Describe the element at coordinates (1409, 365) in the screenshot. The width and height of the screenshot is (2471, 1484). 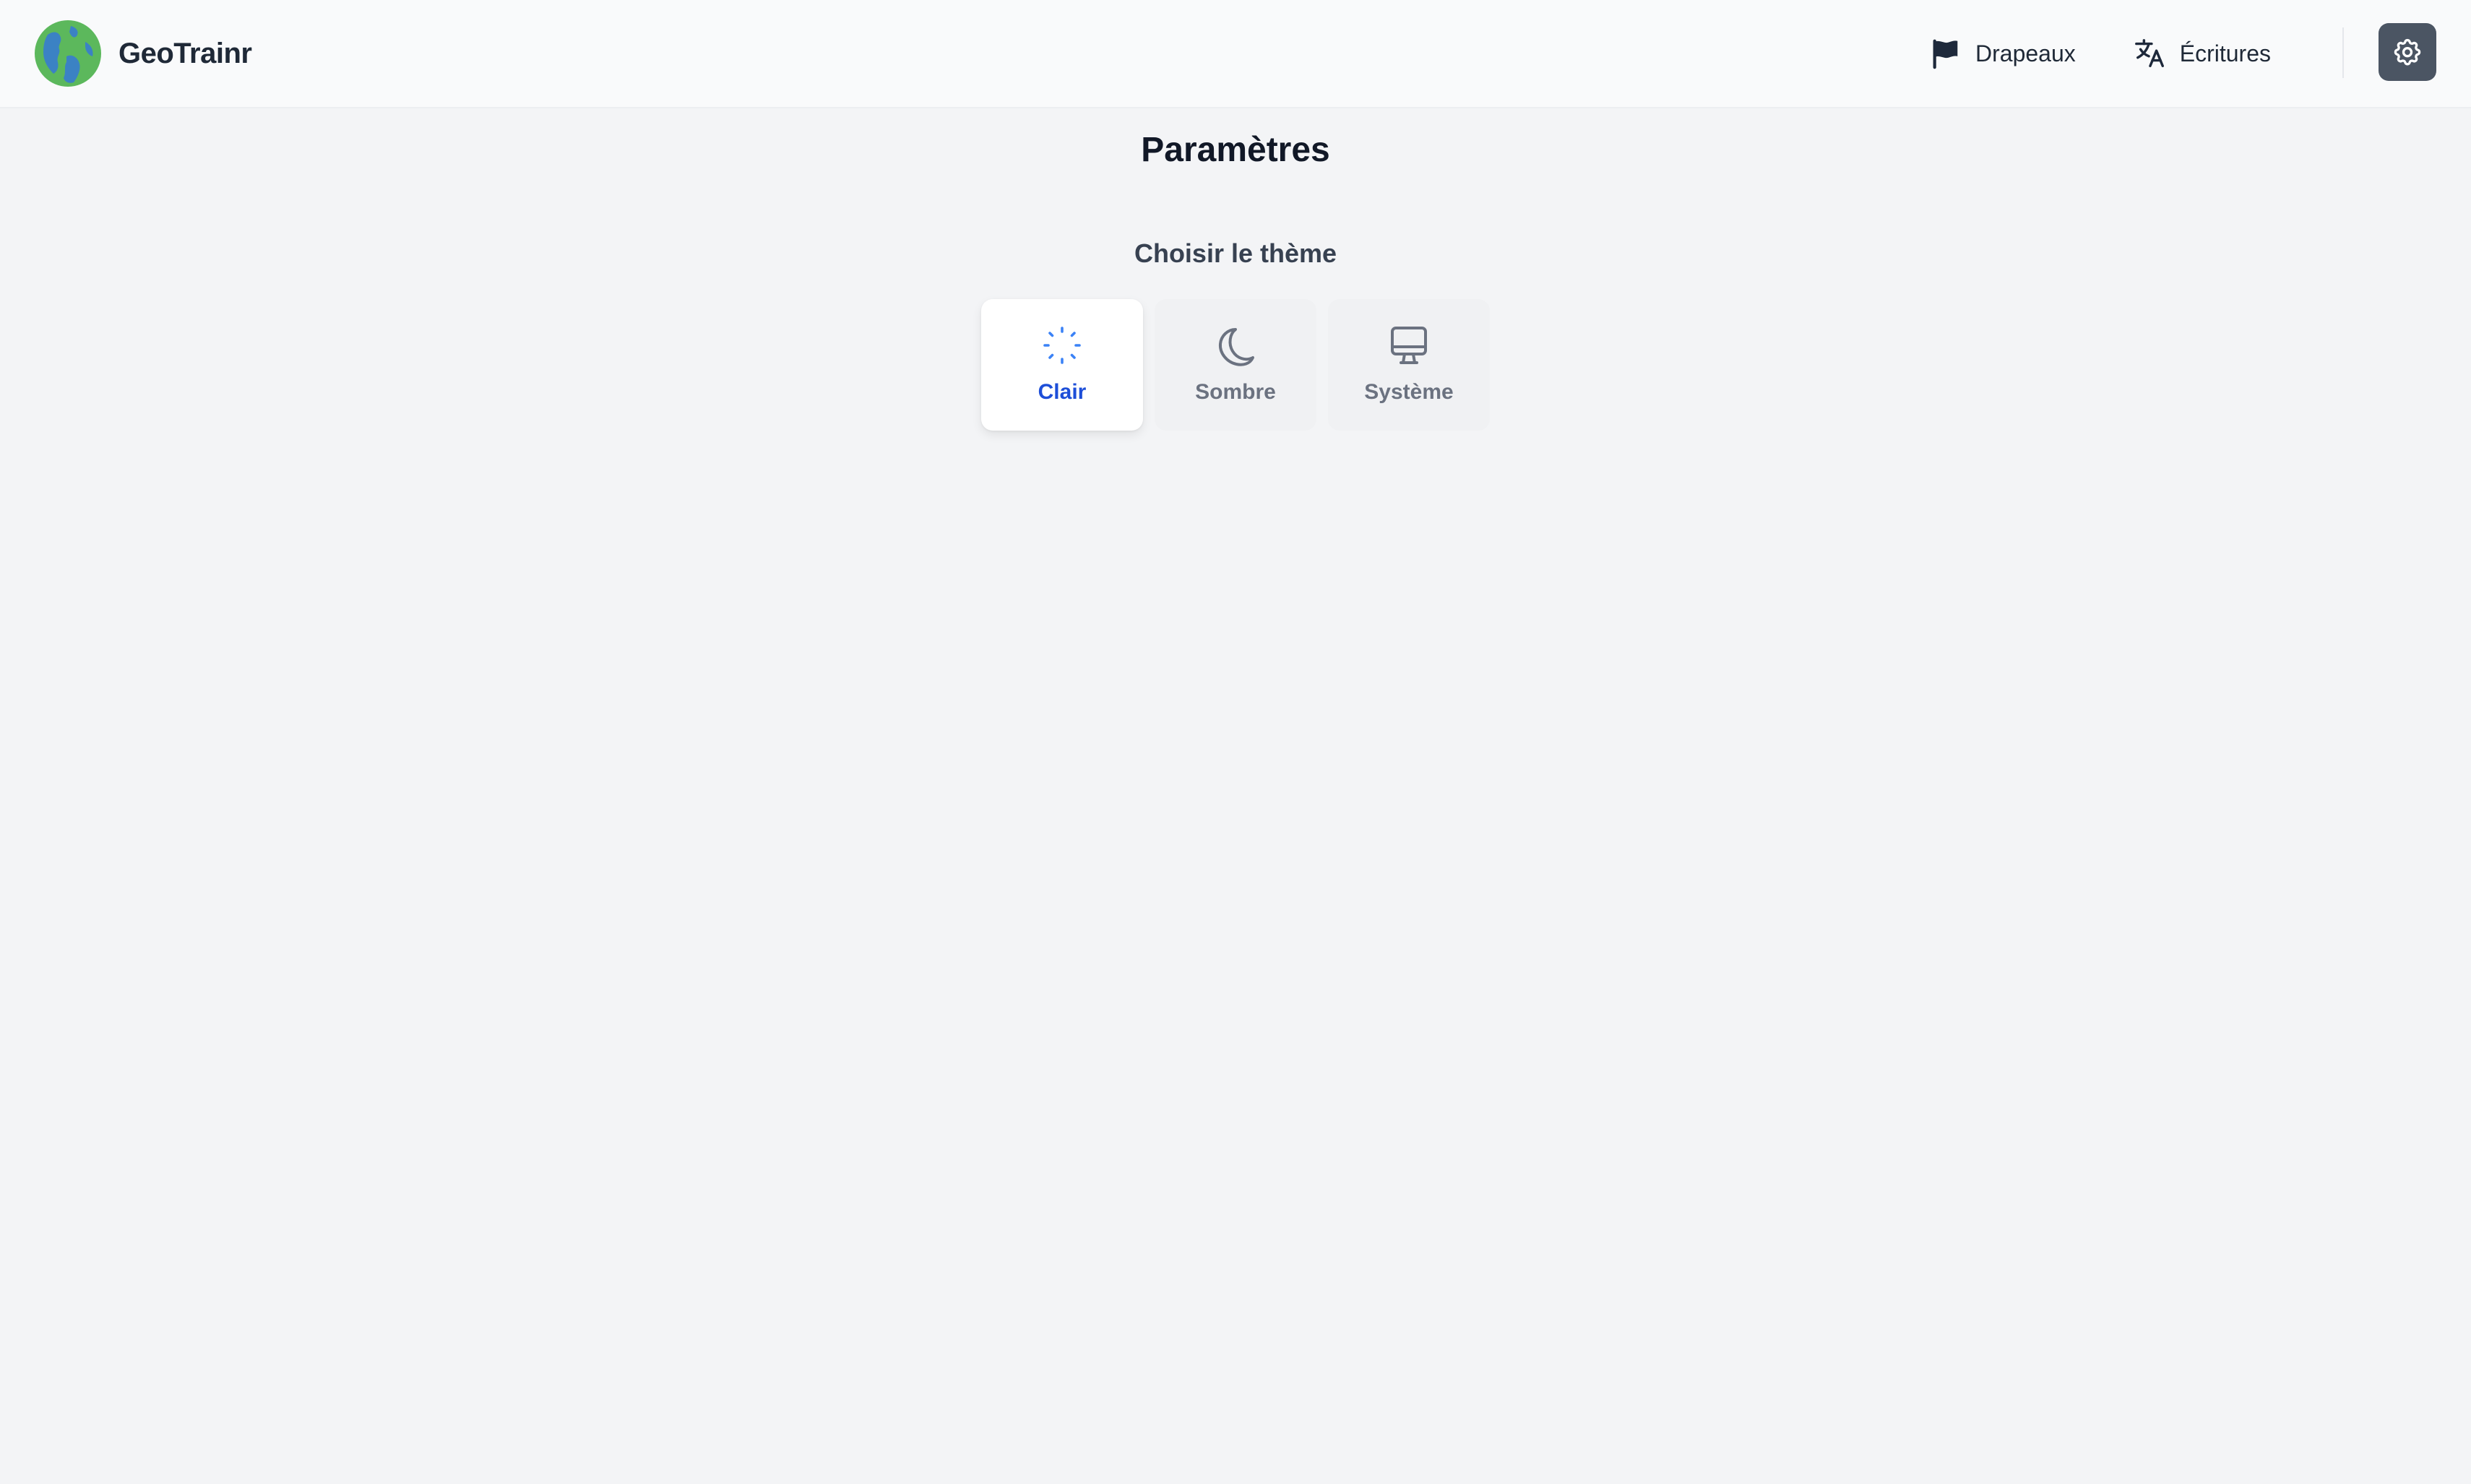
I see `theme-option-system: Système` at that location.